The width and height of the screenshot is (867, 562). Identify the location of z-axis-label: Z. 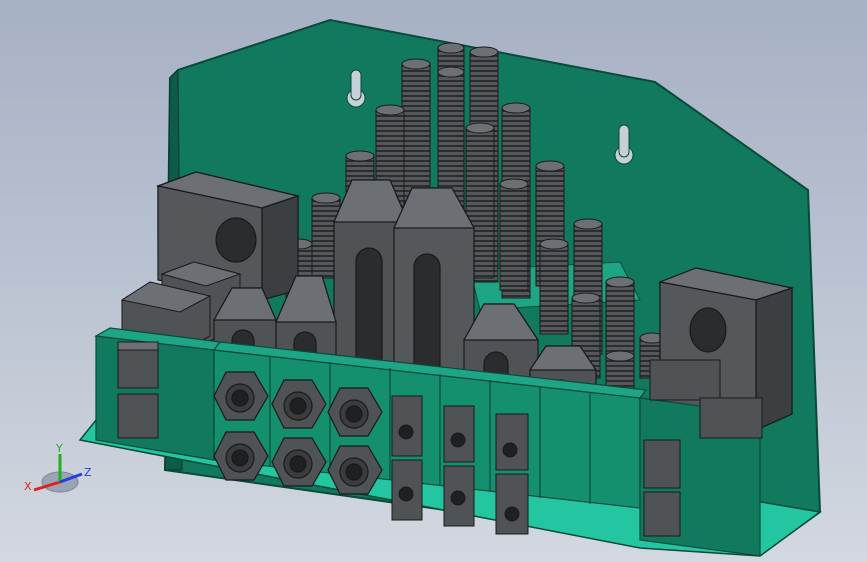
(88, 472).